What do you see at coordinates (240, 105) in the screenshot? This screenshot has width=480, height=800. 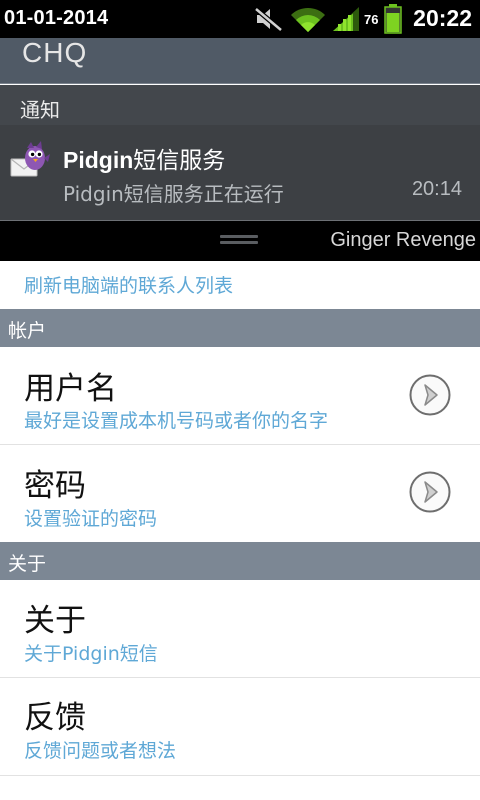 I see `notifications-section-header: 通知` at bounding box center [240, 105].